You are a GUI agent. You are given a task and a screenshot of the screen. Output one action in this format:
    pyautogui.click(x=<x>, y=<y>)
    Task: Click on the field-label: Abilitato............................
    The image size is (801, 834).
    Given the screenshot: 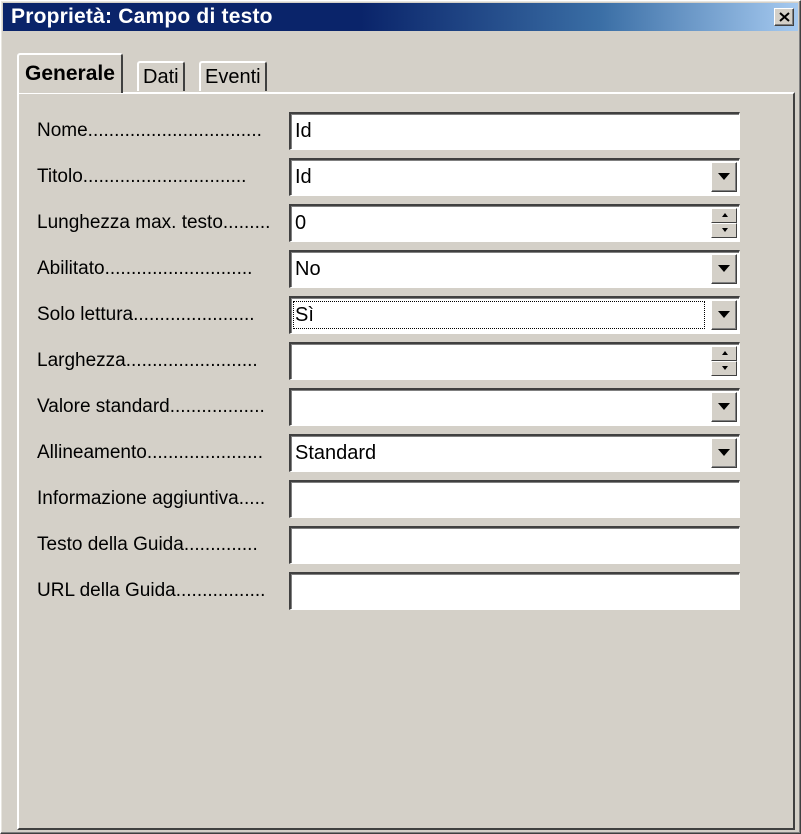 What is the action you would take?
    pyautogui.click(x=145, y=268)
    